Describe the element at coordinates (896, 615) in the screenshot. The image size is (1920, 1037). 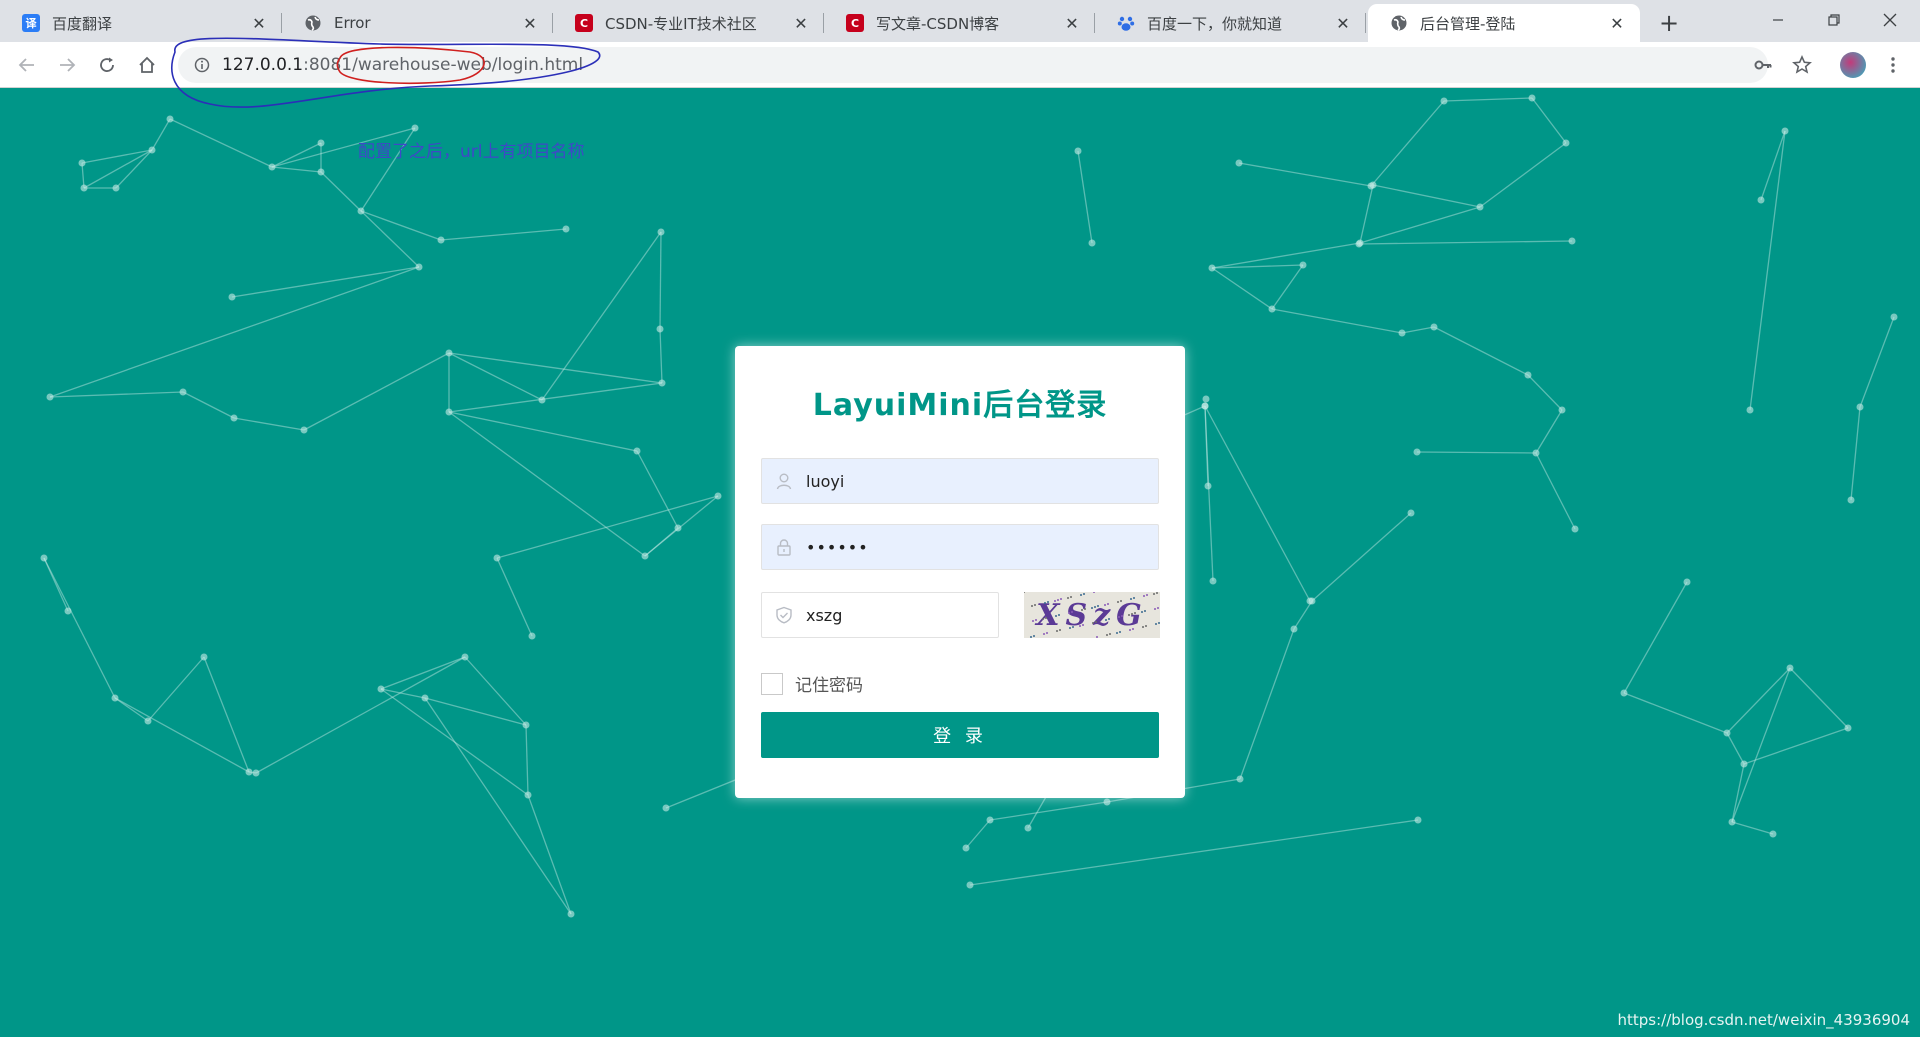
I see `captcha-input` at that location.